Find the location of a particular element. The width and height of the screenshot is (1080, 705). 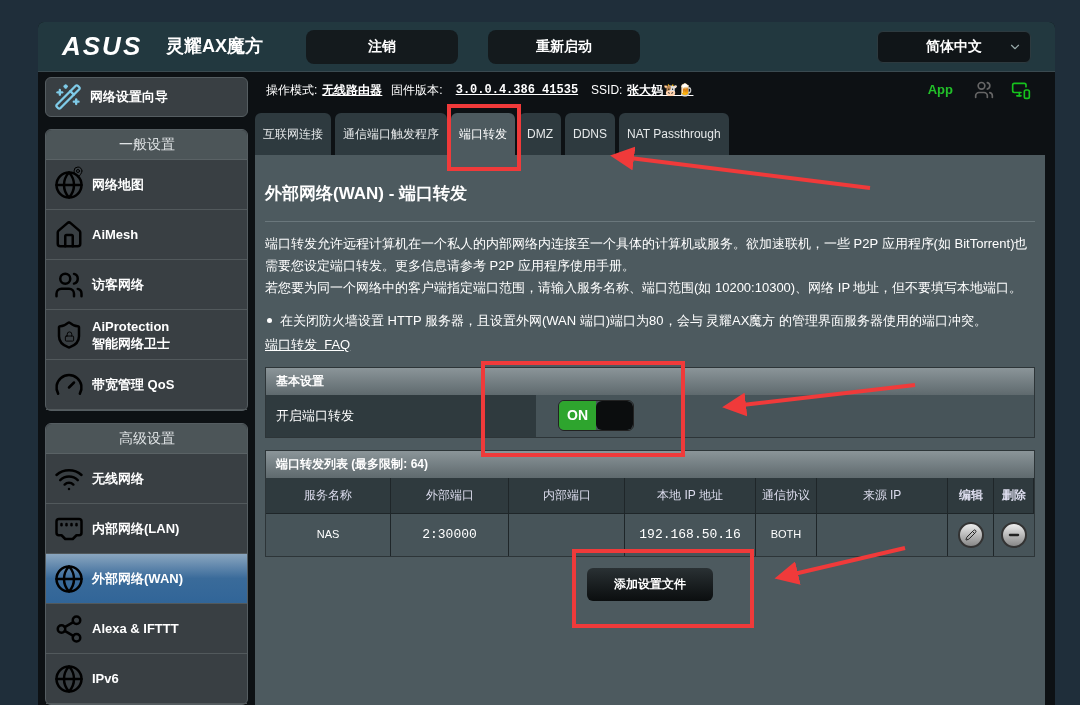

tab: DMZ is located at coordinates (540, 134).